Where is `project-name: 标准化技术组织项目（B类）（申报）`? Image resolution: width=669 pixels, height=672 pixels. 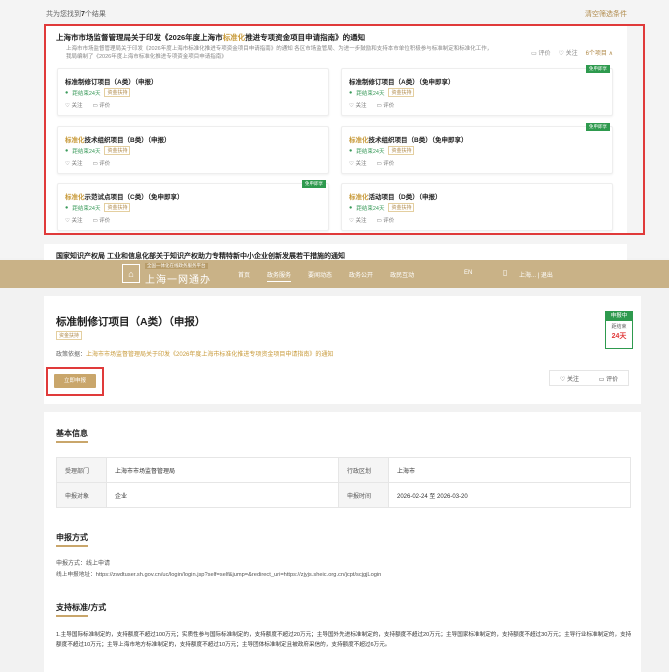
project-name: 标准化技术组织项目（B类）（申报） is located at coordinates (118, 140).